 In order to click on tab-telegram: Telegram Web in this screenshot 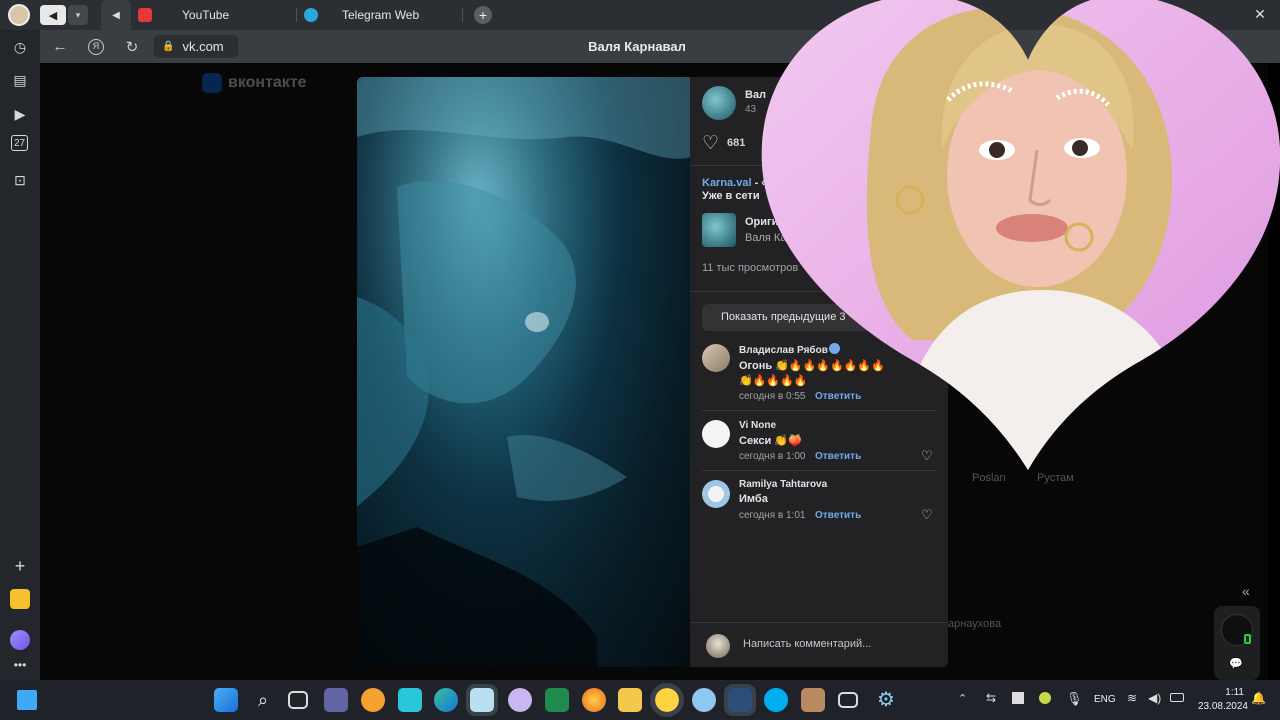, I will do `click(379, 15)`.